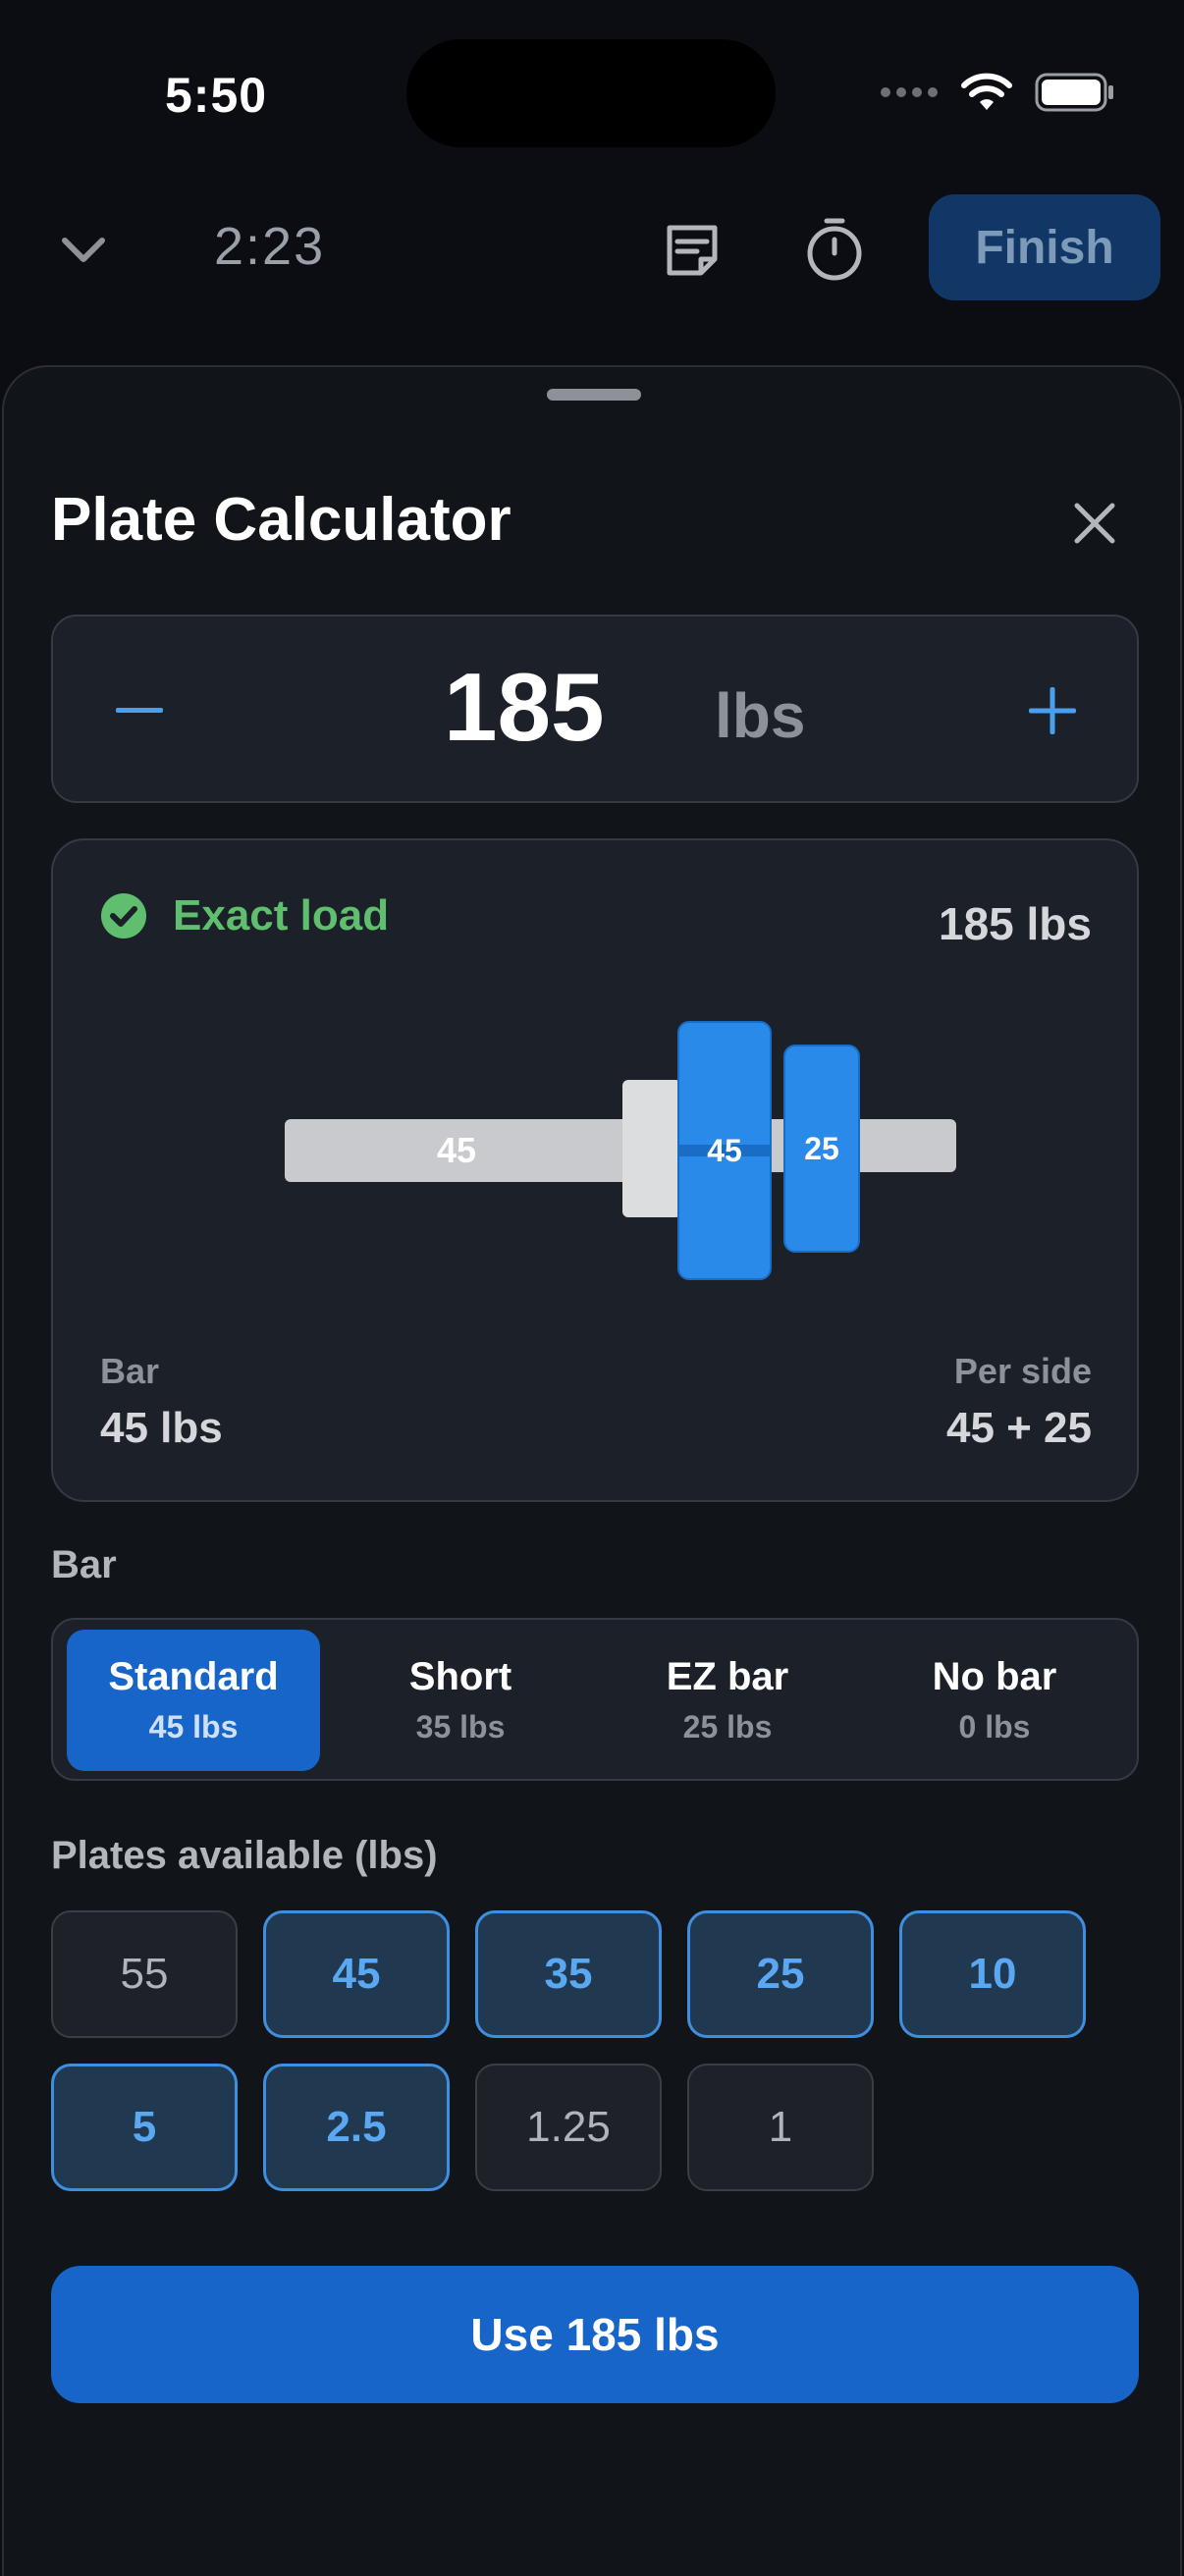 Image resolution: width=1184 pixels, height=2576 pixels. Describe the element at coordinates (245, 1855) in the screenshot. I see `plates-section-label: Plates available (lbs)` at that location.